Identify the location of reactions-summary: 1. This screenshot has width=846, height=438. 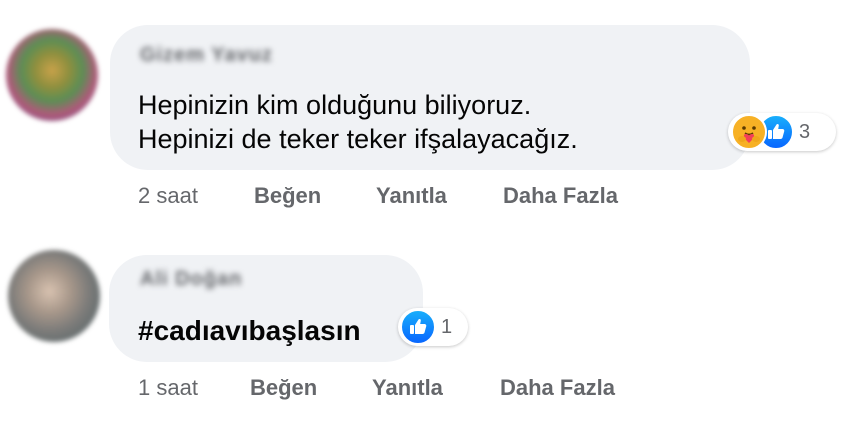
(433, 327).